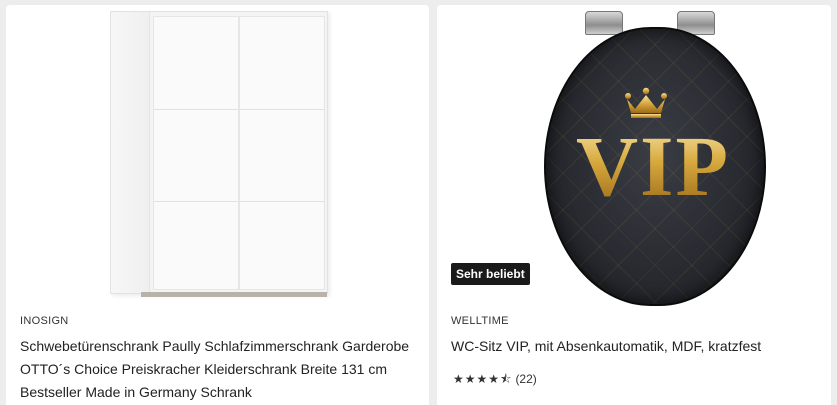 The height and width of the screenshot is (405, 837). What do you see at coordinates (526, 379) in the screenshot?
I see `rating-count: (22)` at bounding box center [526, 379].